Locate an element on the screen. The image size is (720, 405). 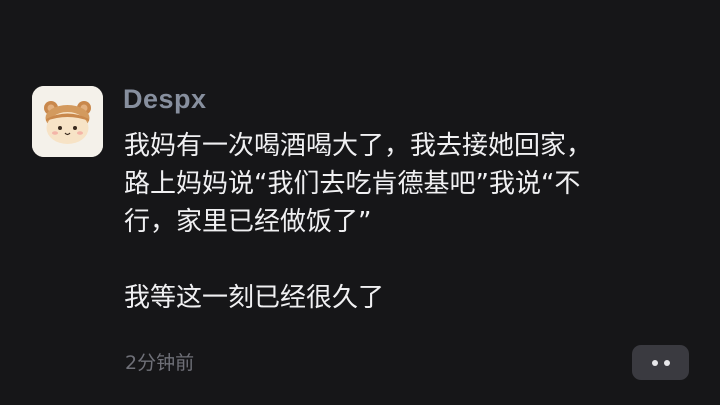
comment-line: 我等这一刻已经很久了 is located at coordinates (254, 298).